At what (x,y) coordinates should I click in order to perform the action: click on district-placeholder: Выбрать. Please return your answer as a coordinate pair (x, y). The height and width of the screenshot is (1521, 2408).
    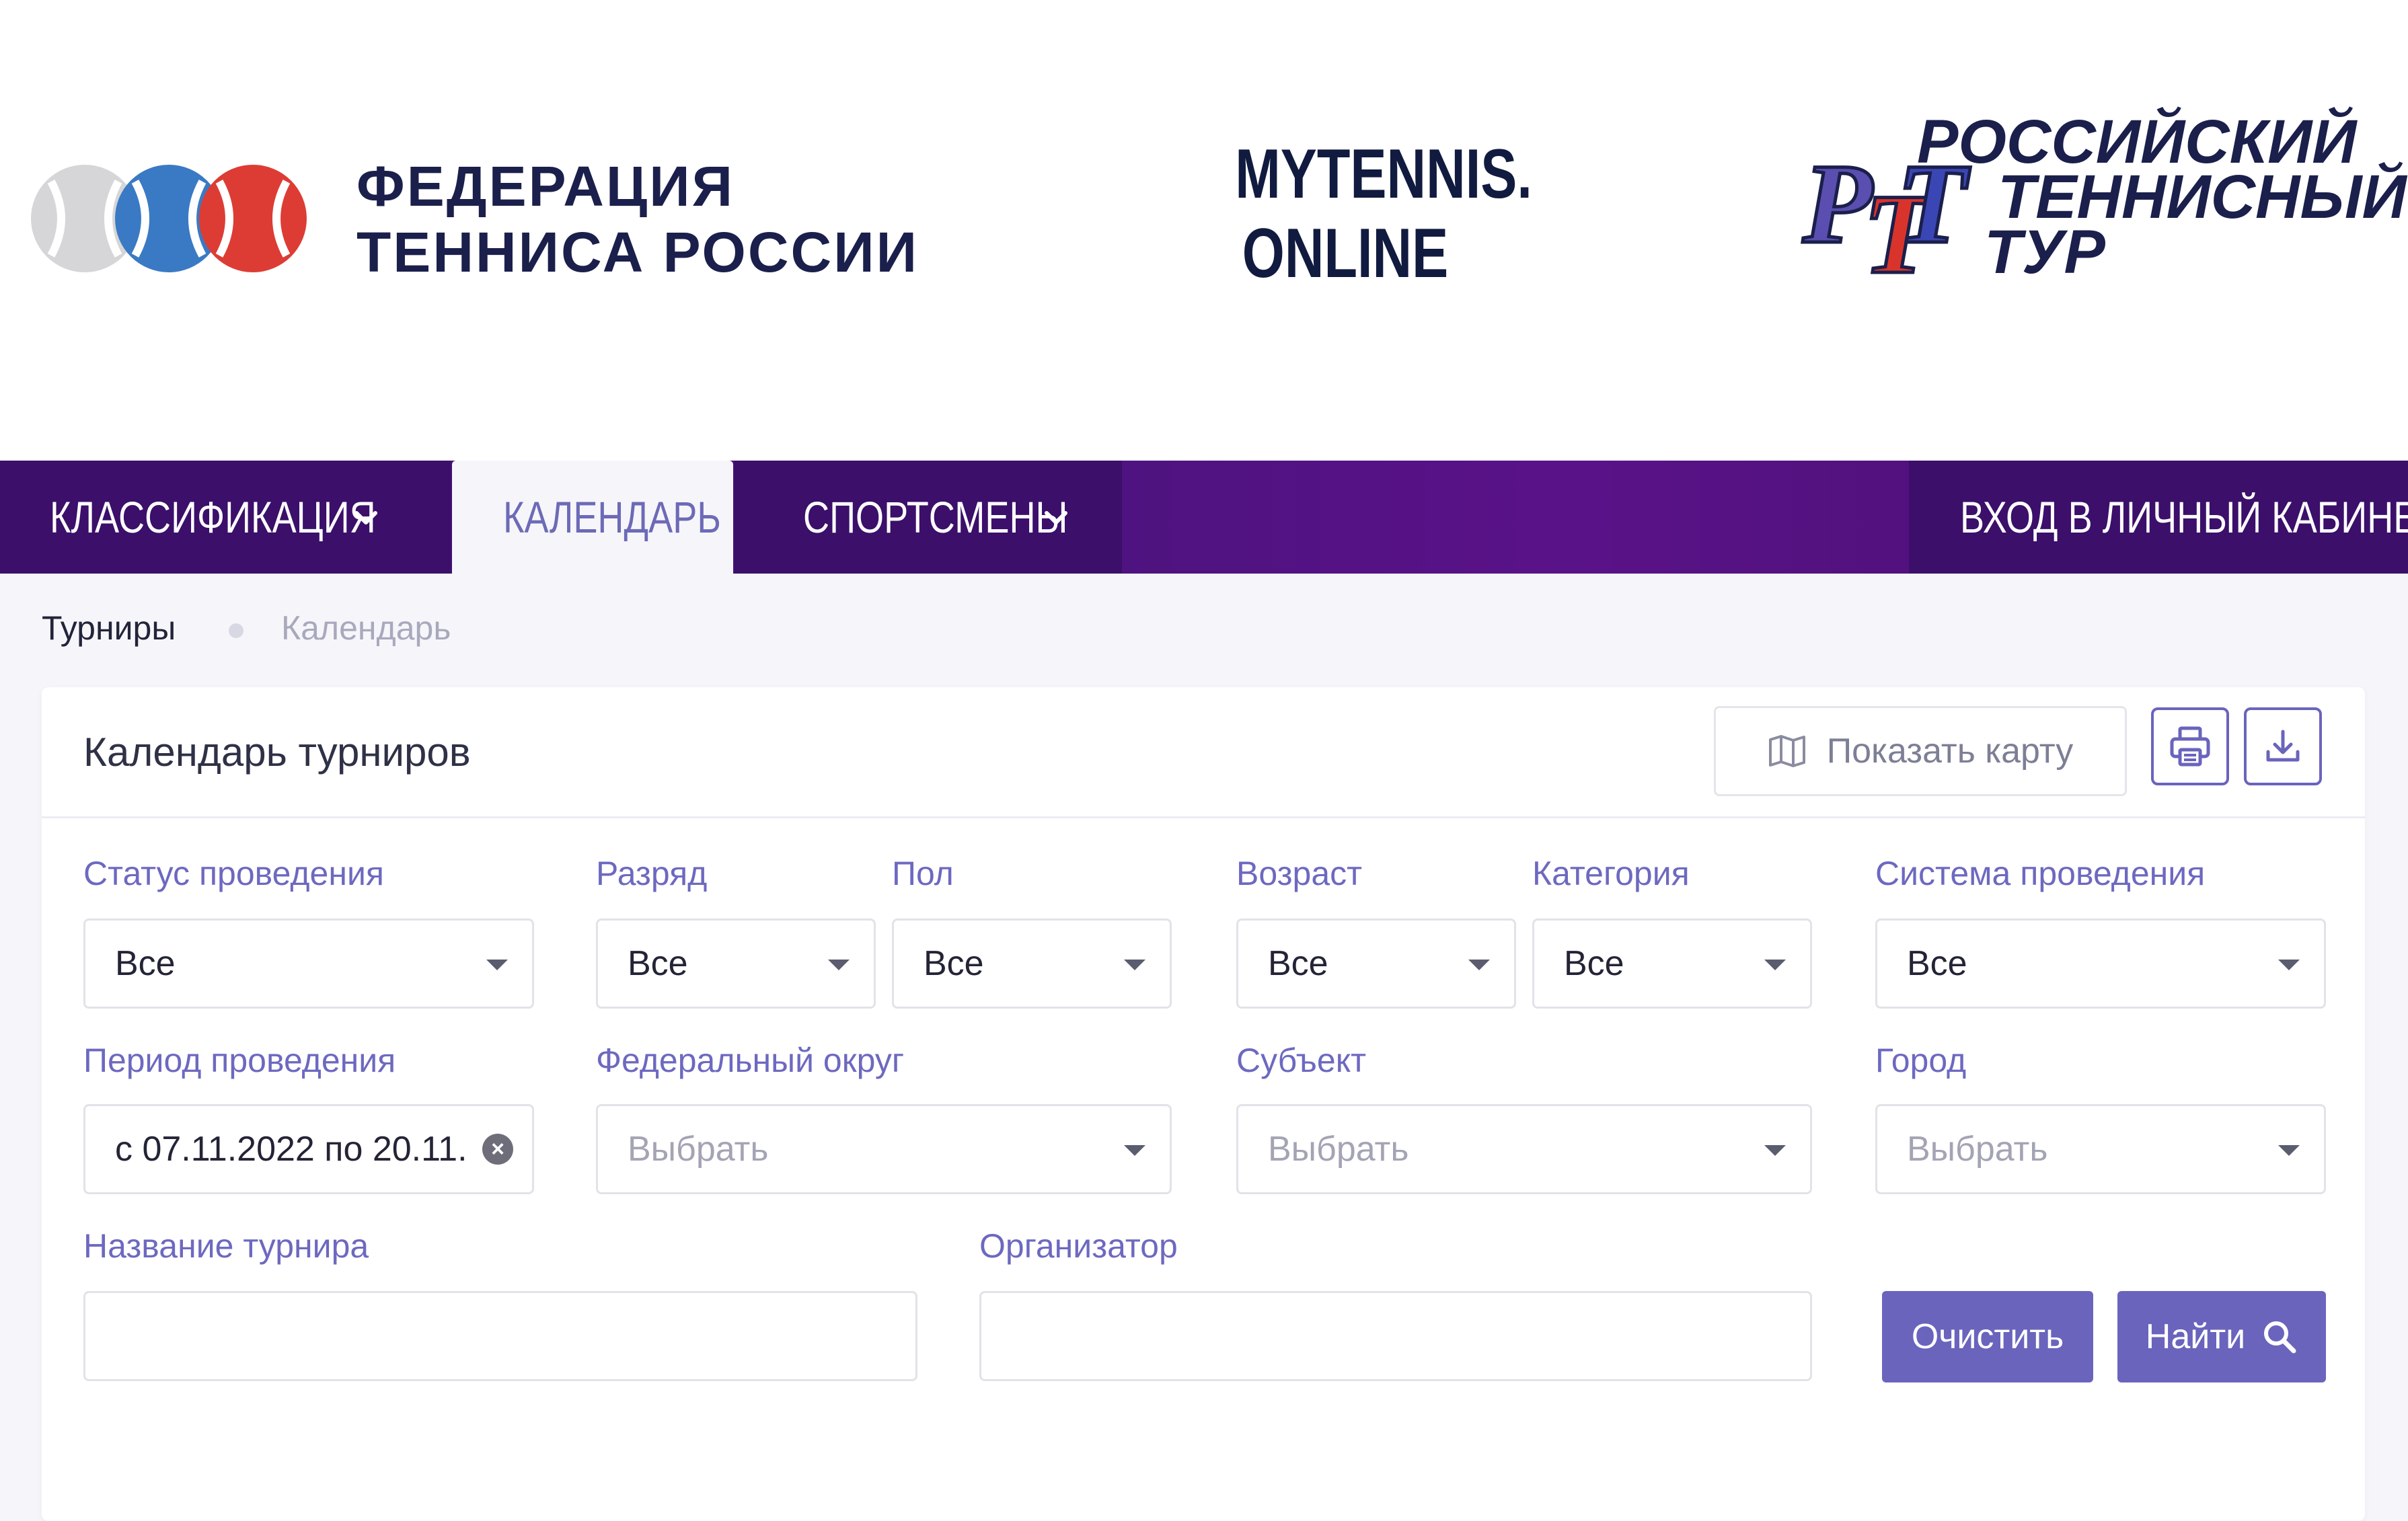
    Looking at the image, I should click on (698, 1149).